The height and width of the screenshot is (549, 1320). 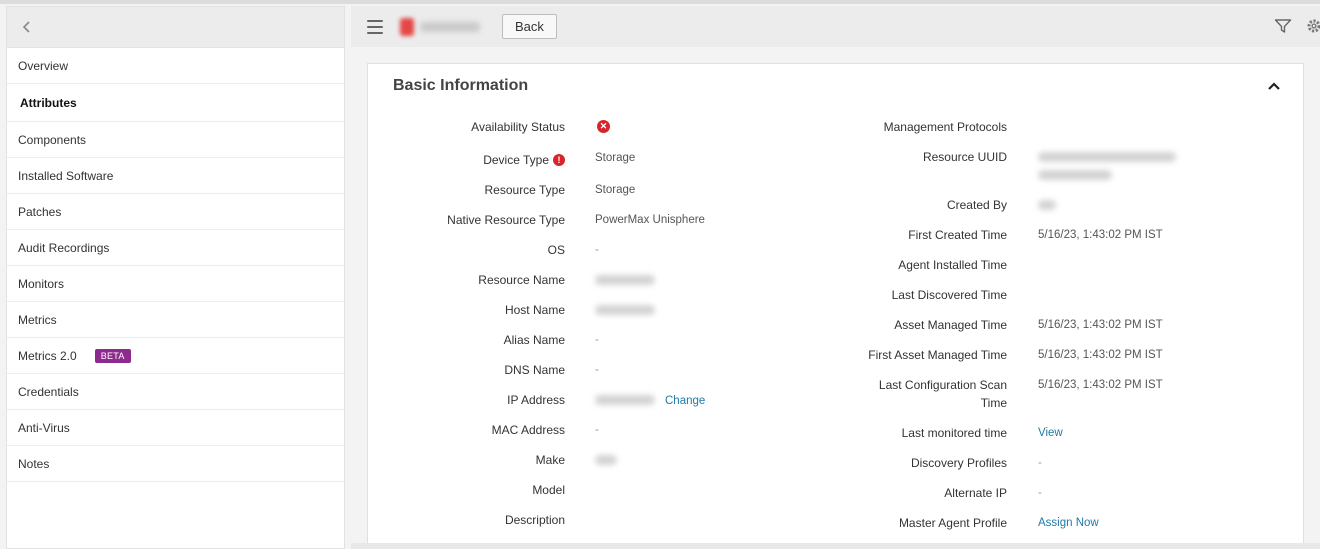 What do you see at coordinates (1297, 26) in the screenshot?
I see `toolbar-actions` at bounding box center [1297, 26].